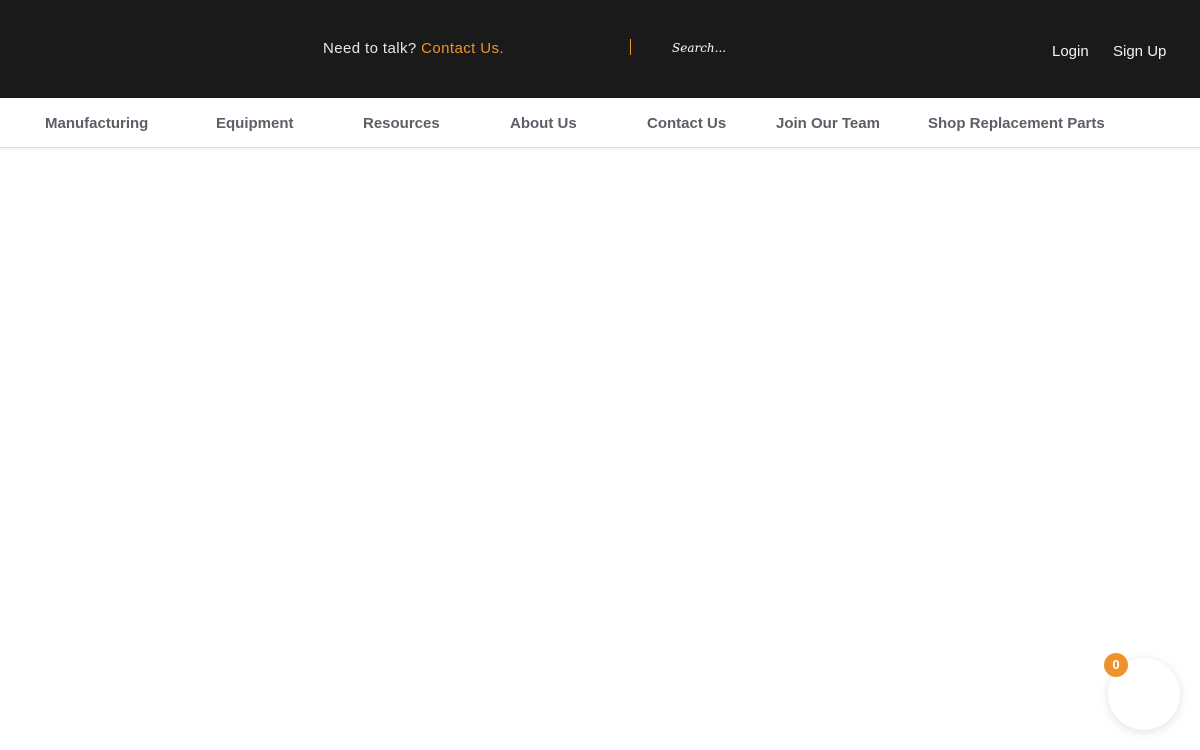 Image resolution: width=1200 pixels, height=750 pixels. I want to click on search-divider, so click(630, 47).